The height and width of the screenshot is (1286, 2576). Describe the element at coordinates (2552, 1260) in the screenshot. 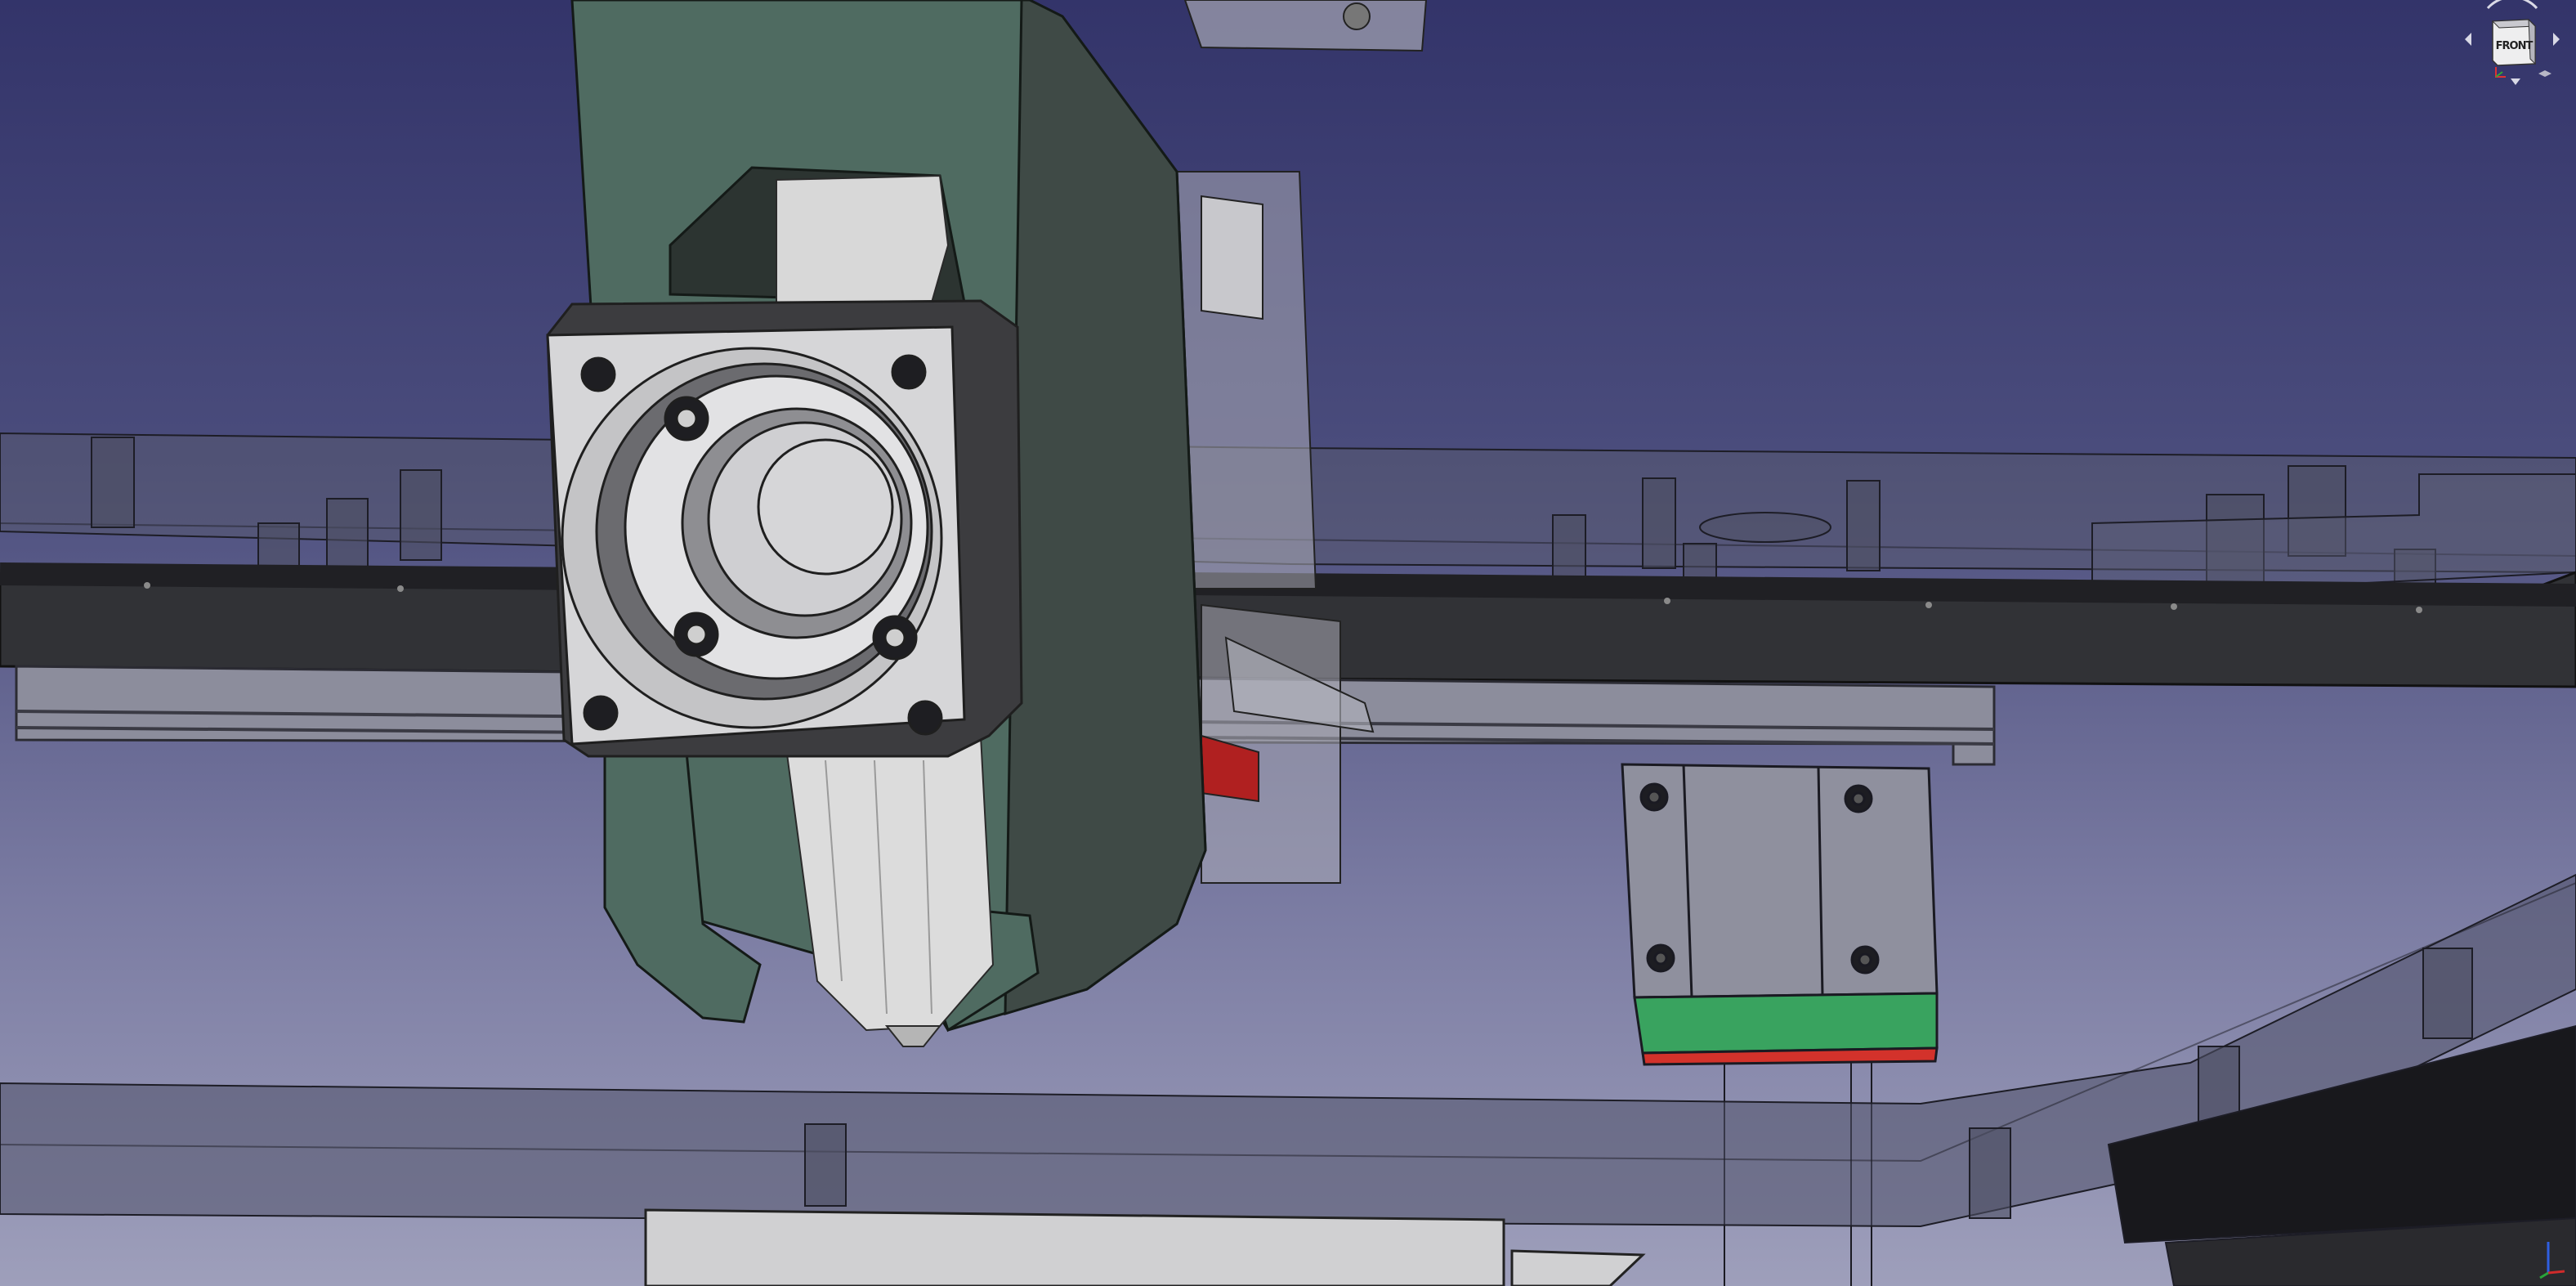

I see `axis-triad-icon` at that location.